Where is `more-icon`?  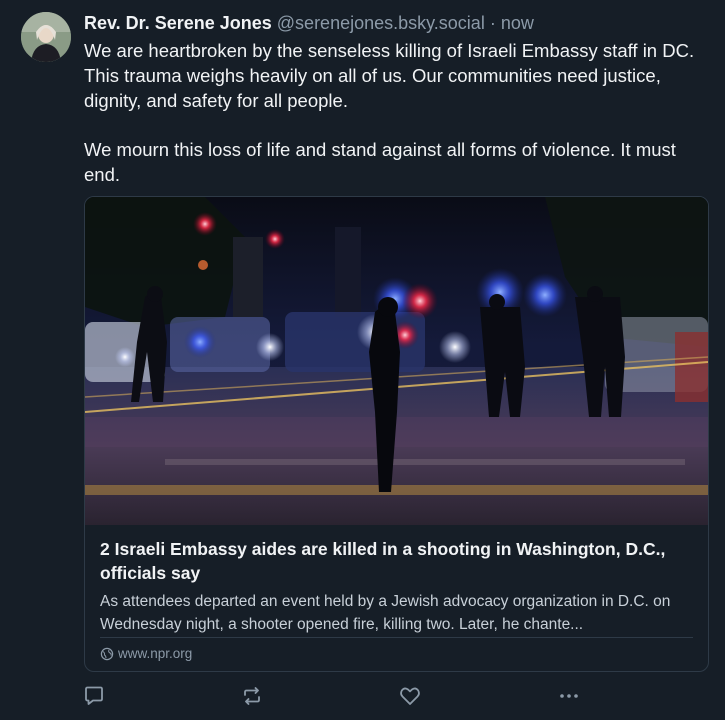 more-icon is located at coordinates (569, 696).